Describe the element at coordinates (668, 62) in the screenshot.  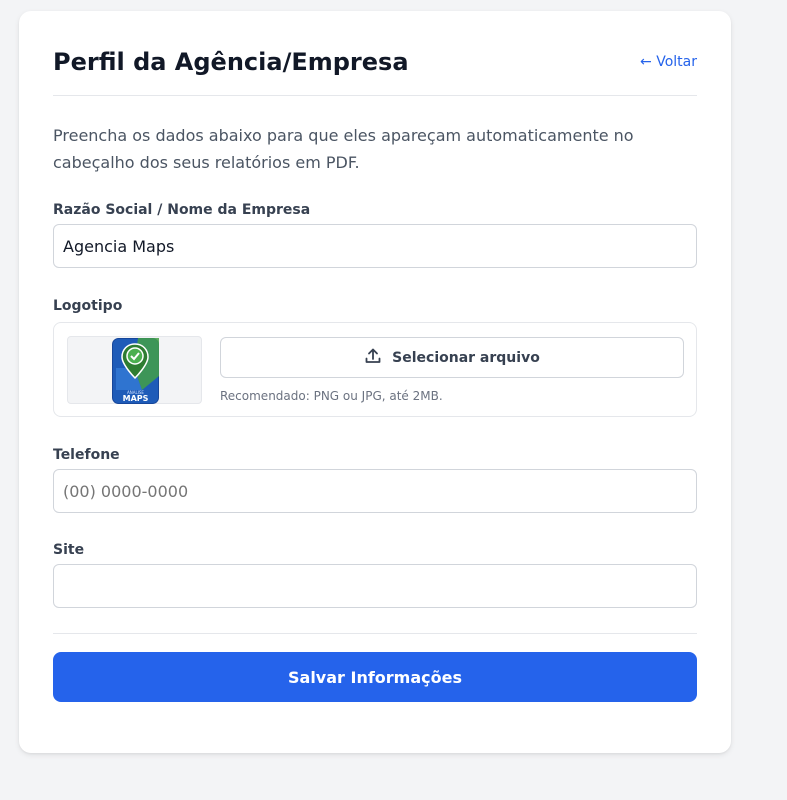
I see `back-link: ← Voltar` at that location.